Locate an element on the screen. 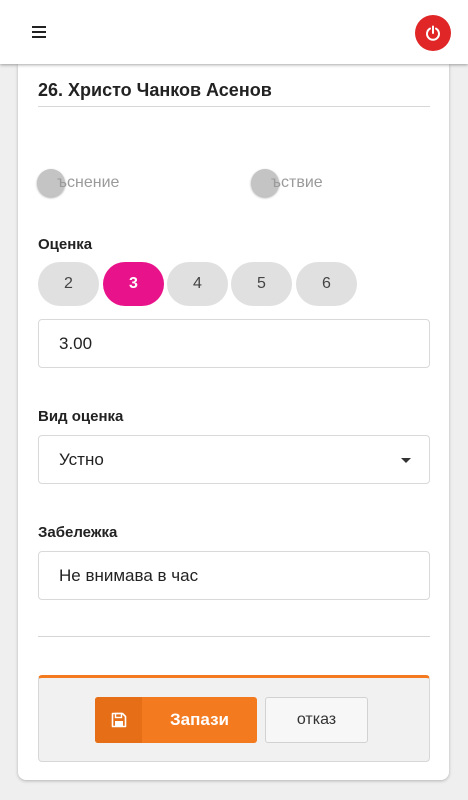 This screenshot has width=468, height=800. action-panel: Запази отказ is located at coordinates (234, 718).